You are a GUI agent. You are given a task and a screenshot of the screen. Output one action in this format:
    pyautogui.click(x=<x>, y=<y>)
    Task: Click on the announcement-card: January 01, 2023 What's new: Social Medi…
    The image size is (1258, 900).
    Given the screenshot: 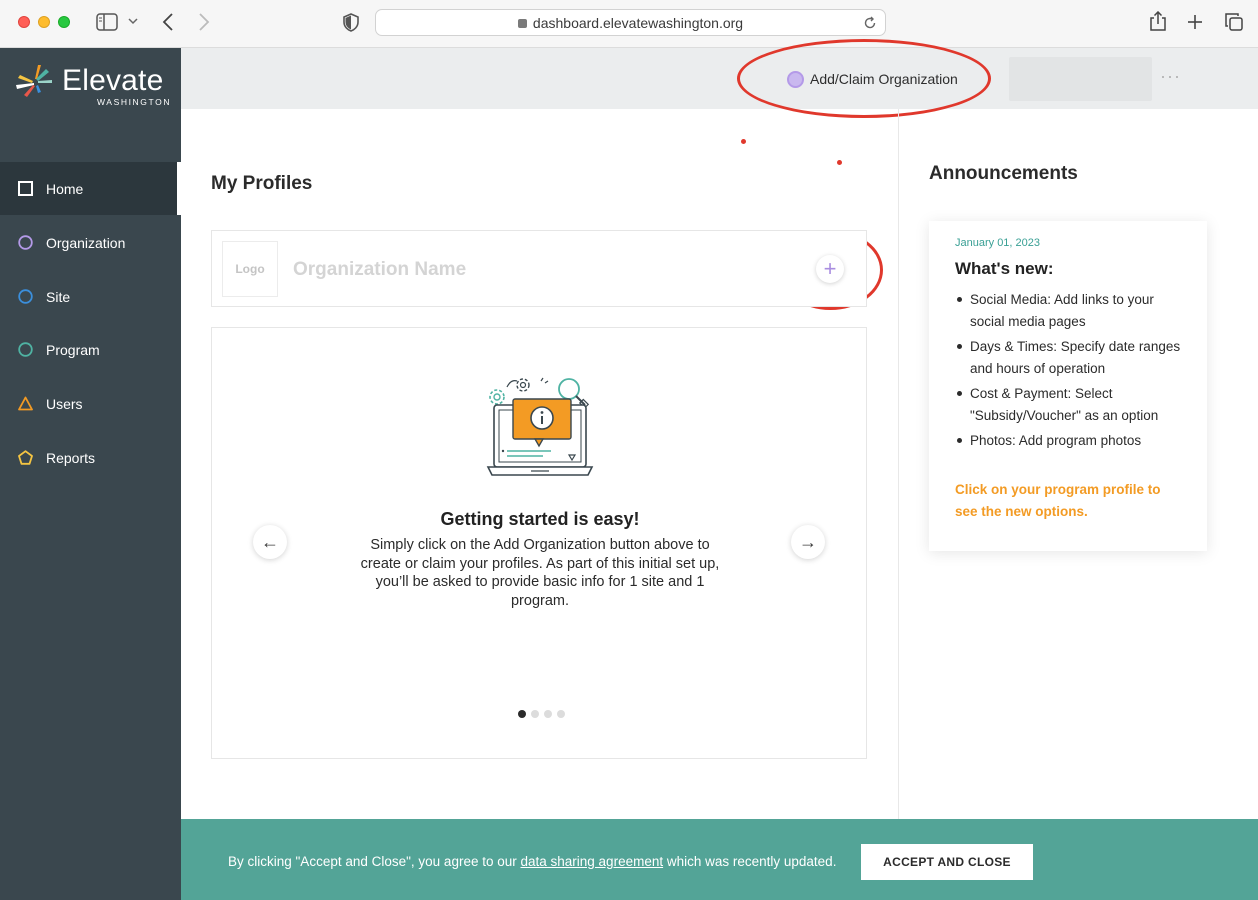 What is the action you would take?
    pyautogui.click(x=1068, y=386)
    